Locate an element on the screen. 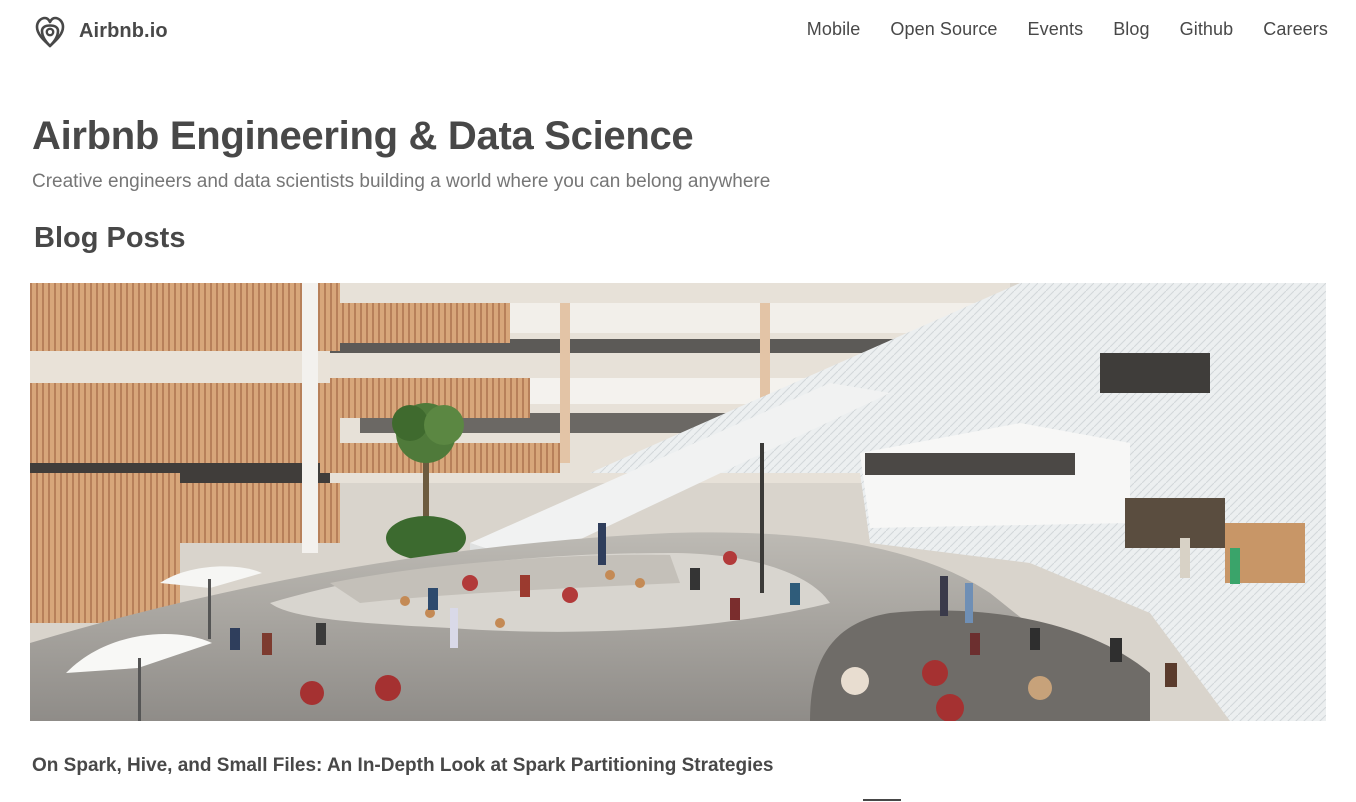 The image size is (1356, 802). divider is located at coordinates (882, 800).